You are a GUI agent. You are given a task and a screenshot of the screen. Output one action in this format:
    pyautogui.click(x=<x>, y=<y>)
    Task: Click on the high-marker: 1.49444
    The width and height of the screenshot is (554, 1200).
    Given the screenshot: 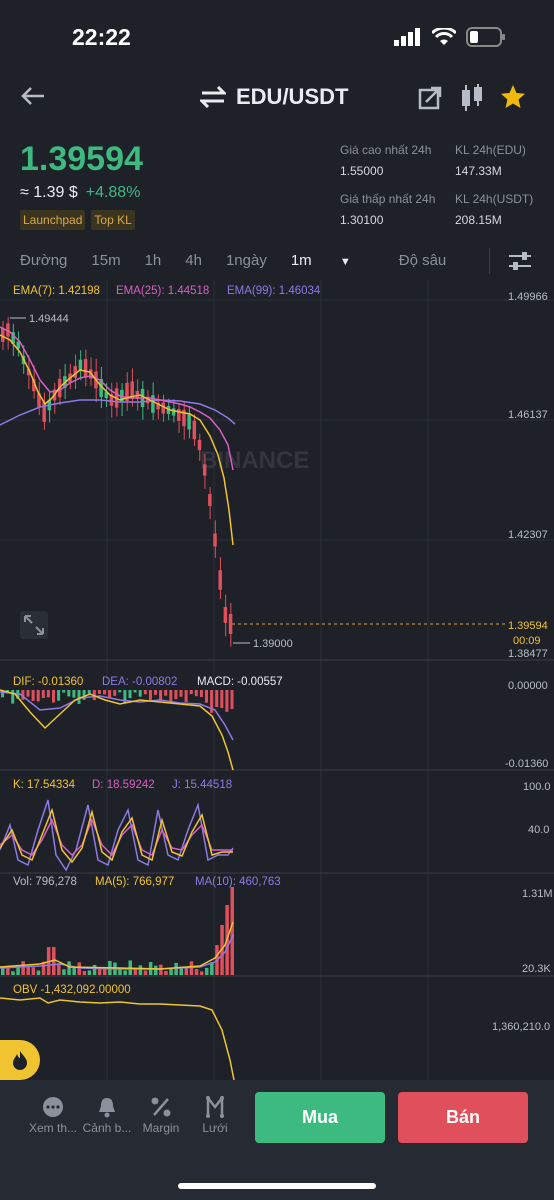 What is the action you would take?
    pyautogui.click(x=49, y=319)
    